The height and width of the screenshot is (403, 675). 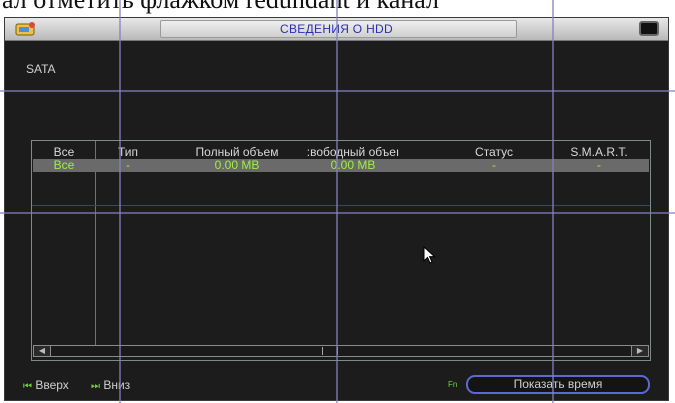 I want to click on fn-key-label: Fn, so click(x=453, y=384).